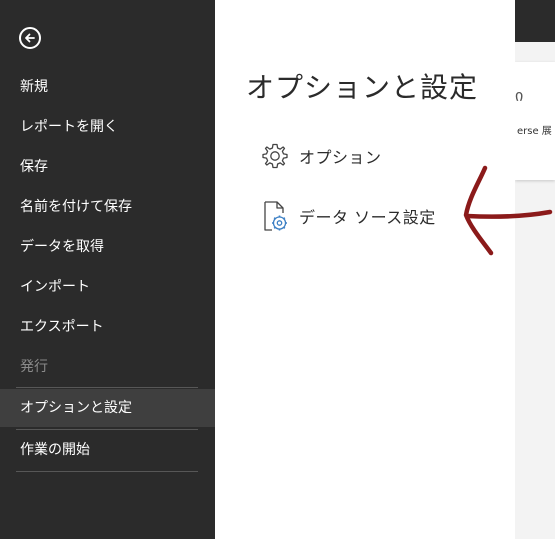 The width and height of the screenshot is (555, 539). What do you see at coordinates (519, 95) in the screenshot?
I see `background-card-icon: ი` at bounding box center [519, 95].